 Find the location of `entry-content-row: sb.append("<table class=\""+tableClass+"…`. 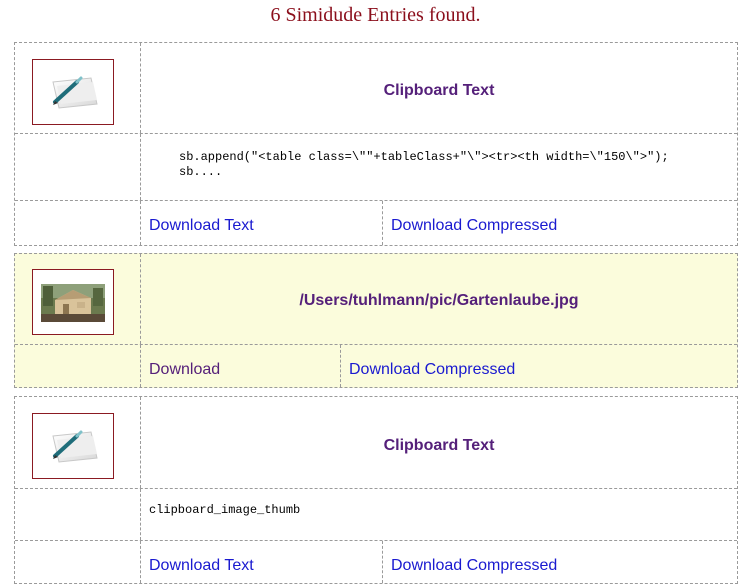

entry-content-row: sb.append("<table class=\""+tableClass+"… is located at coordinates (376, 166).